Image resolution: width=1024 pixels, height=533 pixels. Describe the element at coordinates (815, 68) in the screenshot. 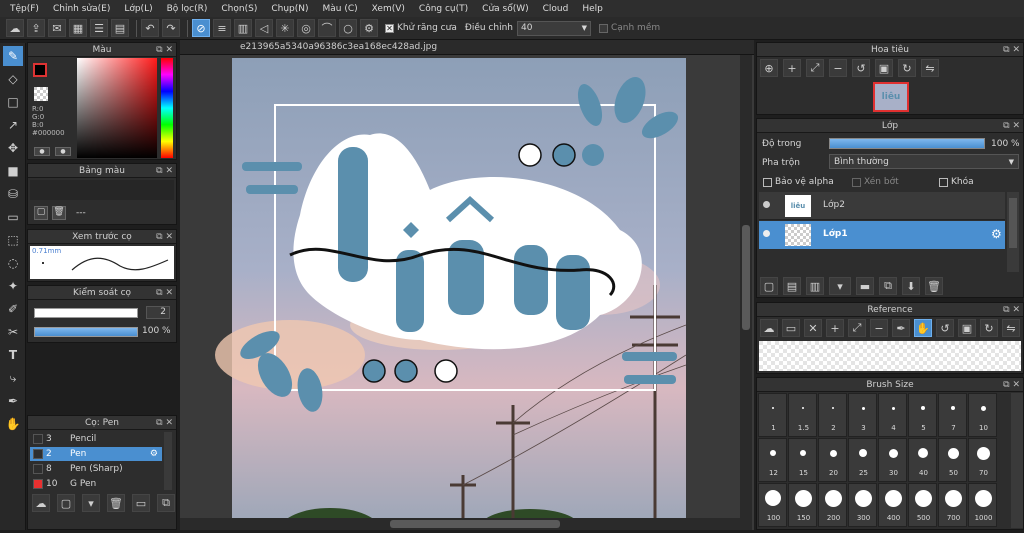

I see `zoom-actual-icon: ⤢` at that location.